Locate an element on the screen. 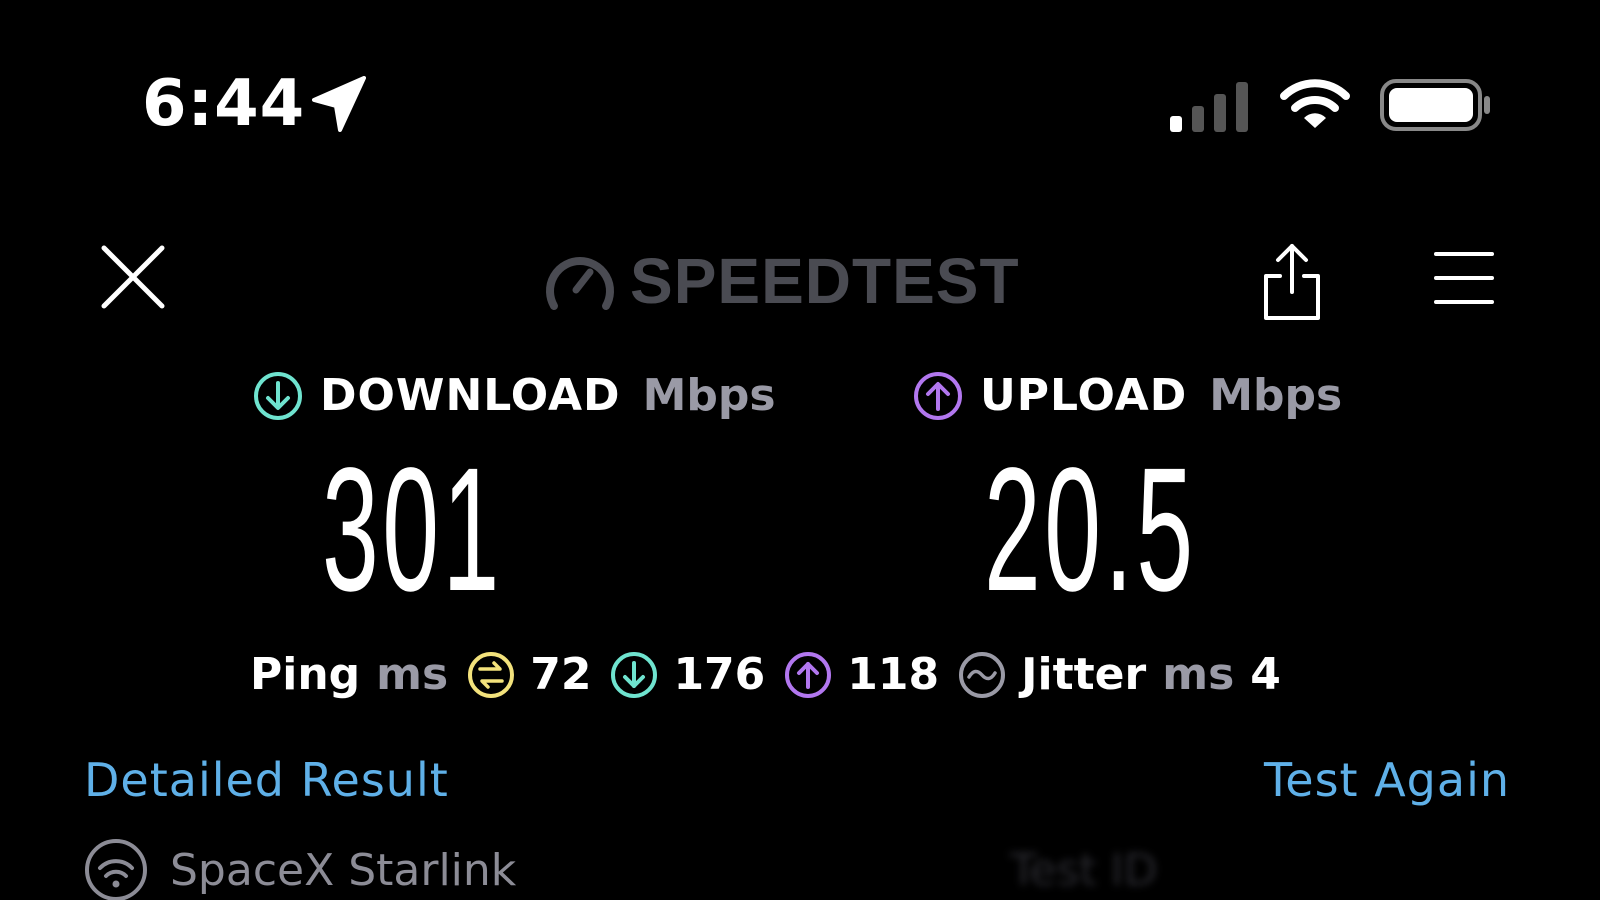 Image resolution: width=1600 pixels, height=900 pixels. share-button is located at coordinates (1292, 282).